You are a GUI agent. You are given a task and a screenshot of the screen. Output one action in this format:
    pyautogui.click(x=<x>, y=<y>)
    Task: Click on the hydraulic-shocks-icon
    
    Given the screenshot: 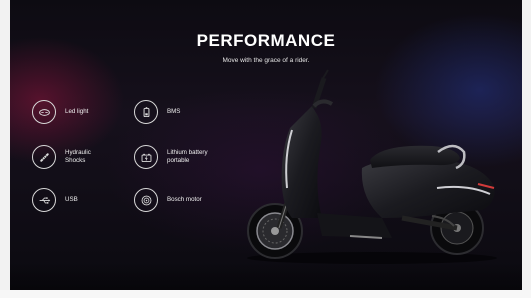 What is the action you would take?
    pyautogui.click(x=44, y=157)
    